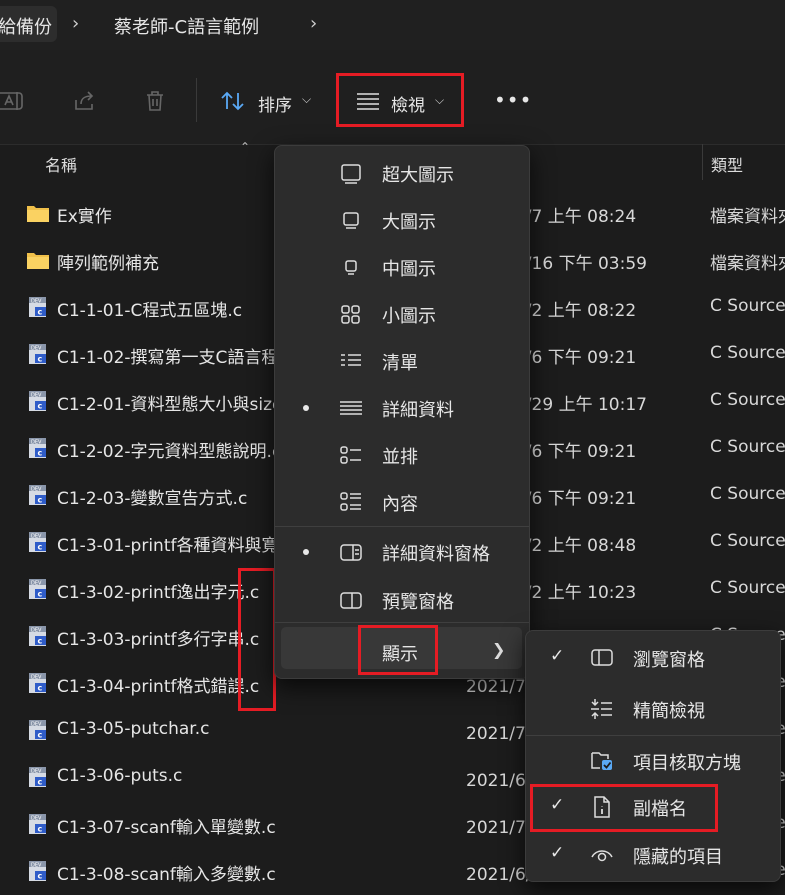 The width and height of the screenshot is (785, 895). Describe the element at coordinates (402, 600) in the screenshot. I see `menu-item-preview-pane: 預覽窗格` at that location.